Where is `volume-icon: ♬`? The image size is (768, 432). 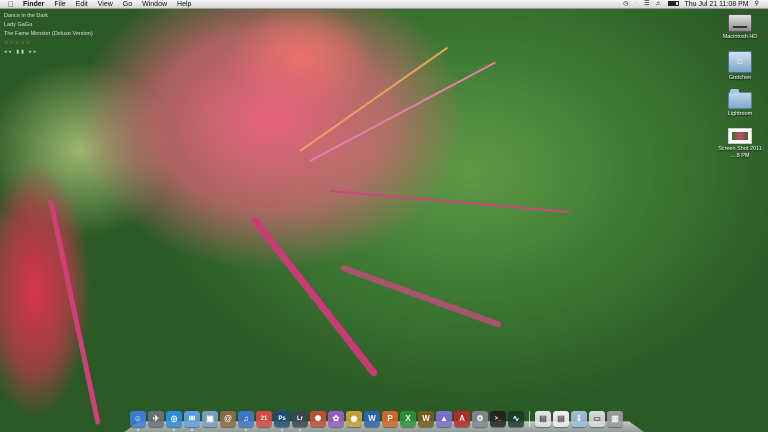 volume-icon: ♬ is located at coordinates (659, 4).